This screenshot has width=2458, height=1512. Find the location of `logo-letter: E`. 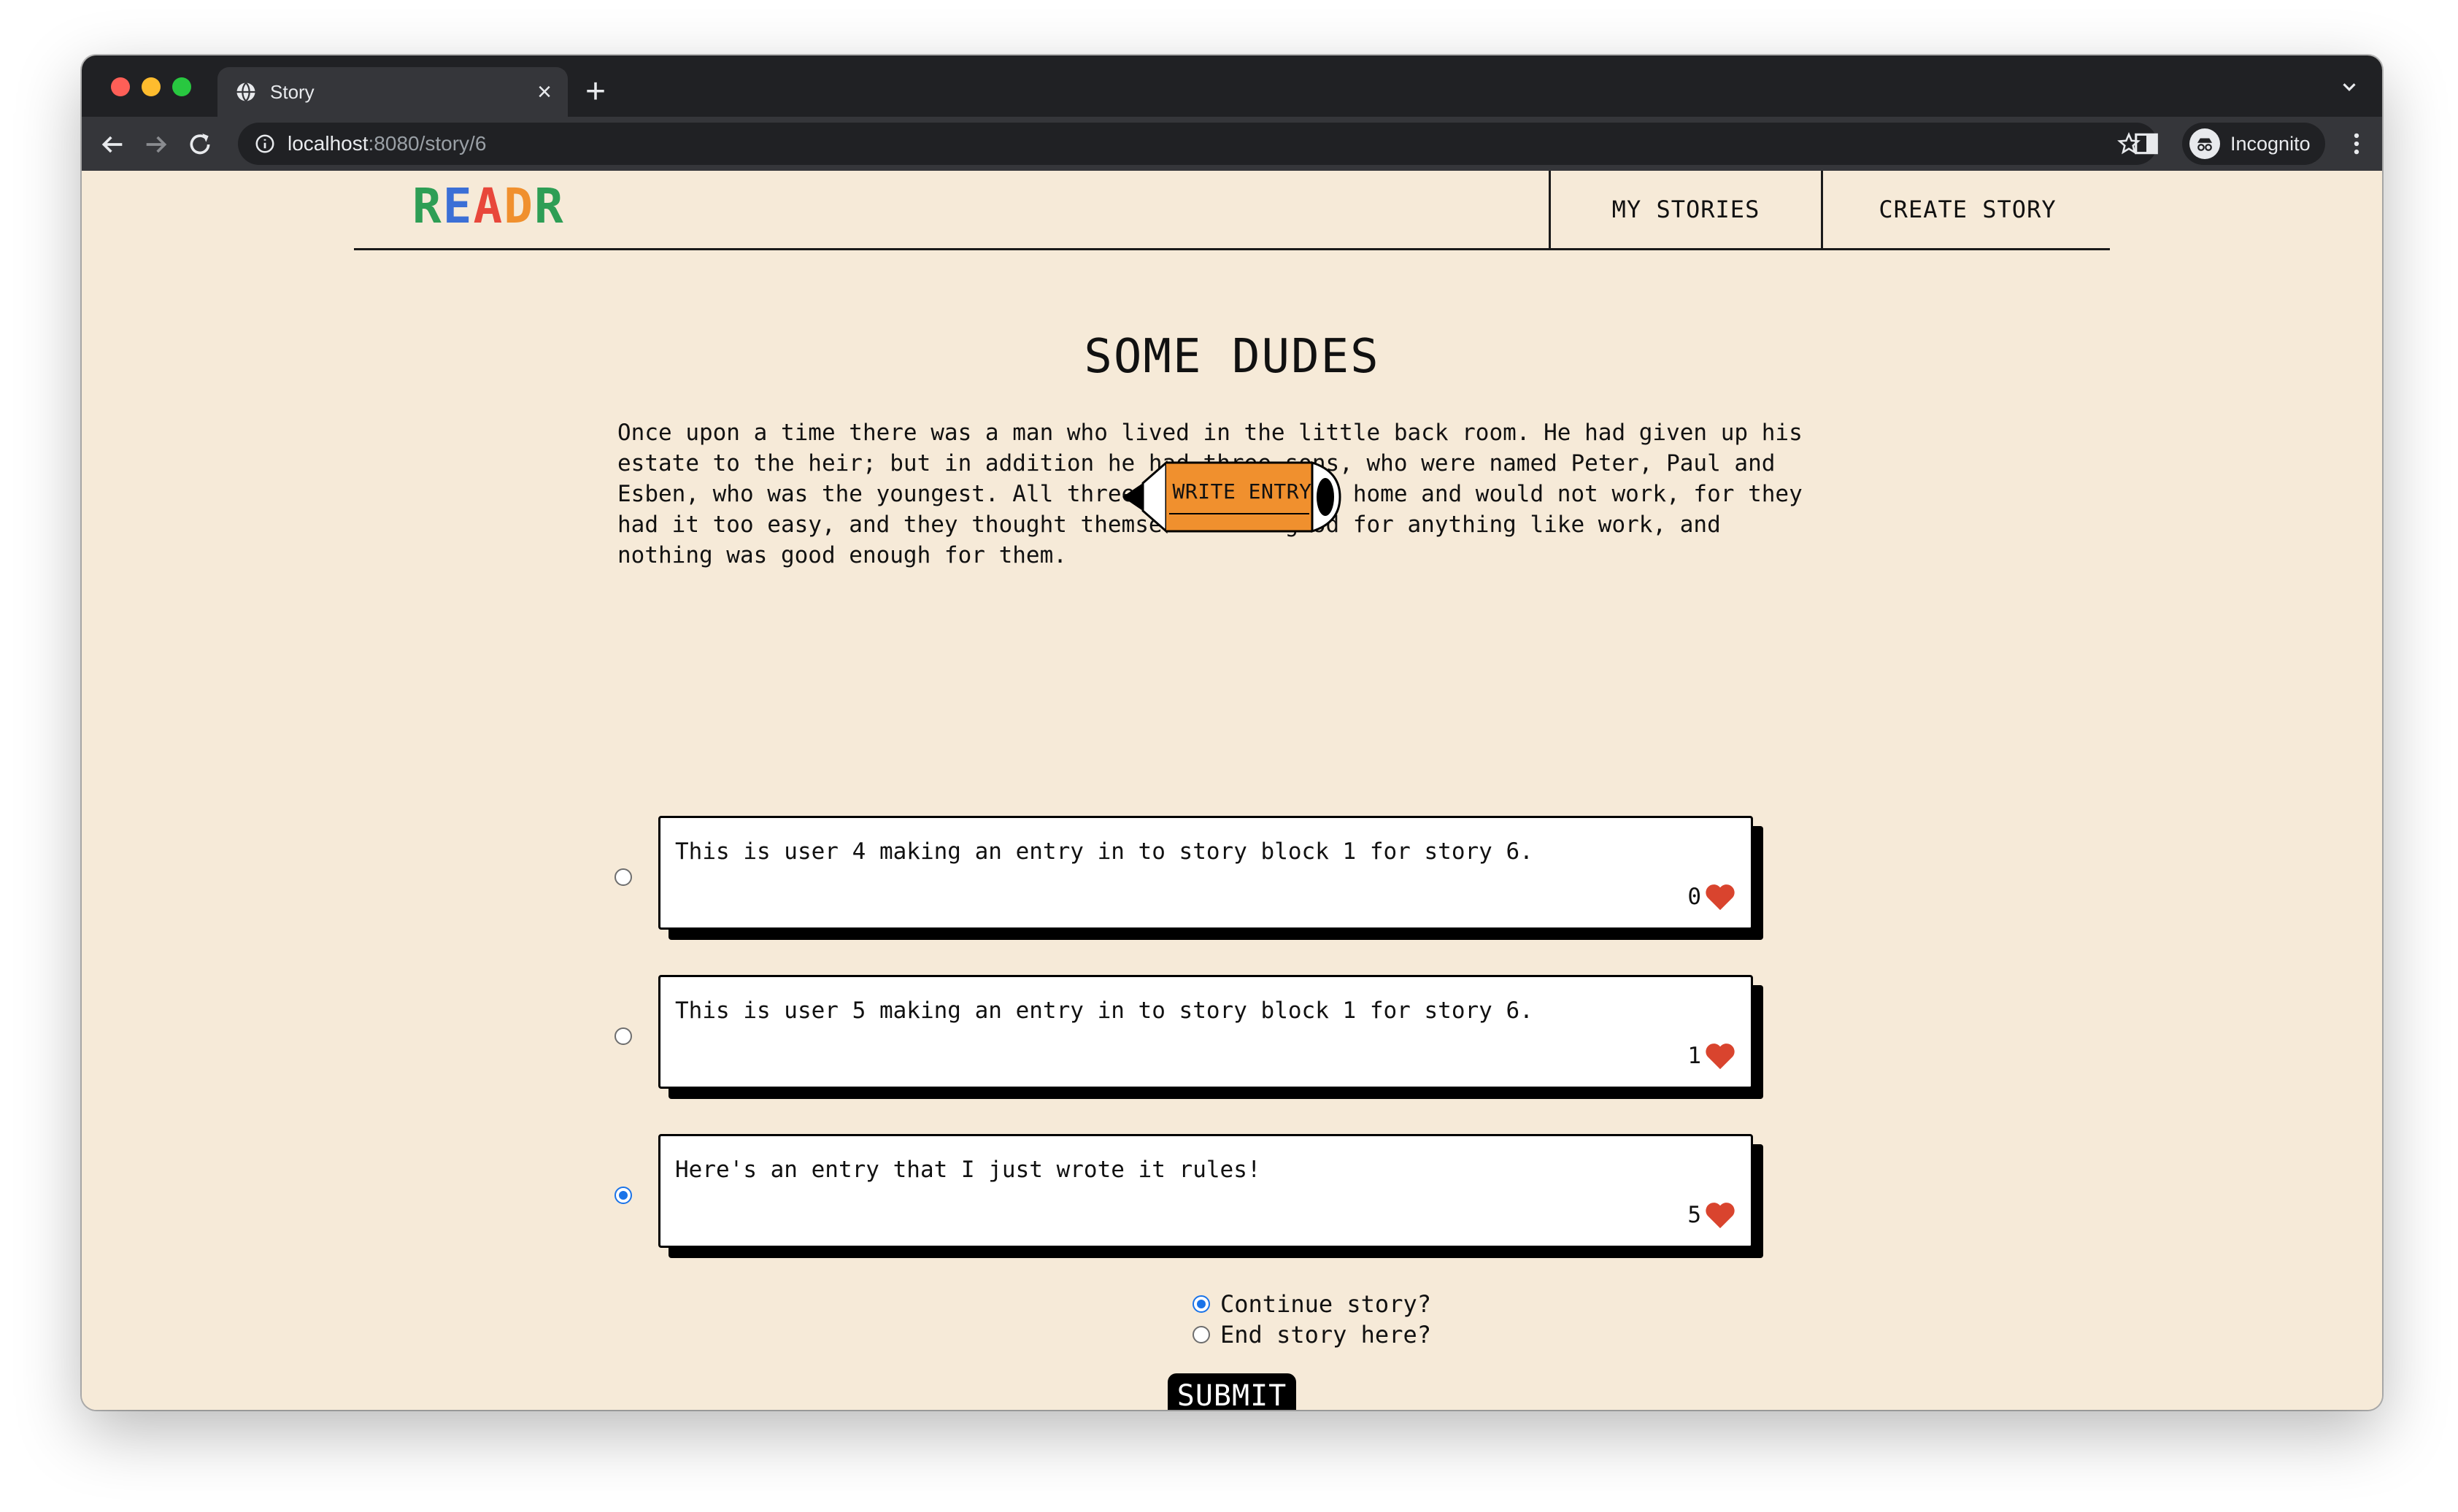

logo-letter: E is located at coordinates (458, 206).